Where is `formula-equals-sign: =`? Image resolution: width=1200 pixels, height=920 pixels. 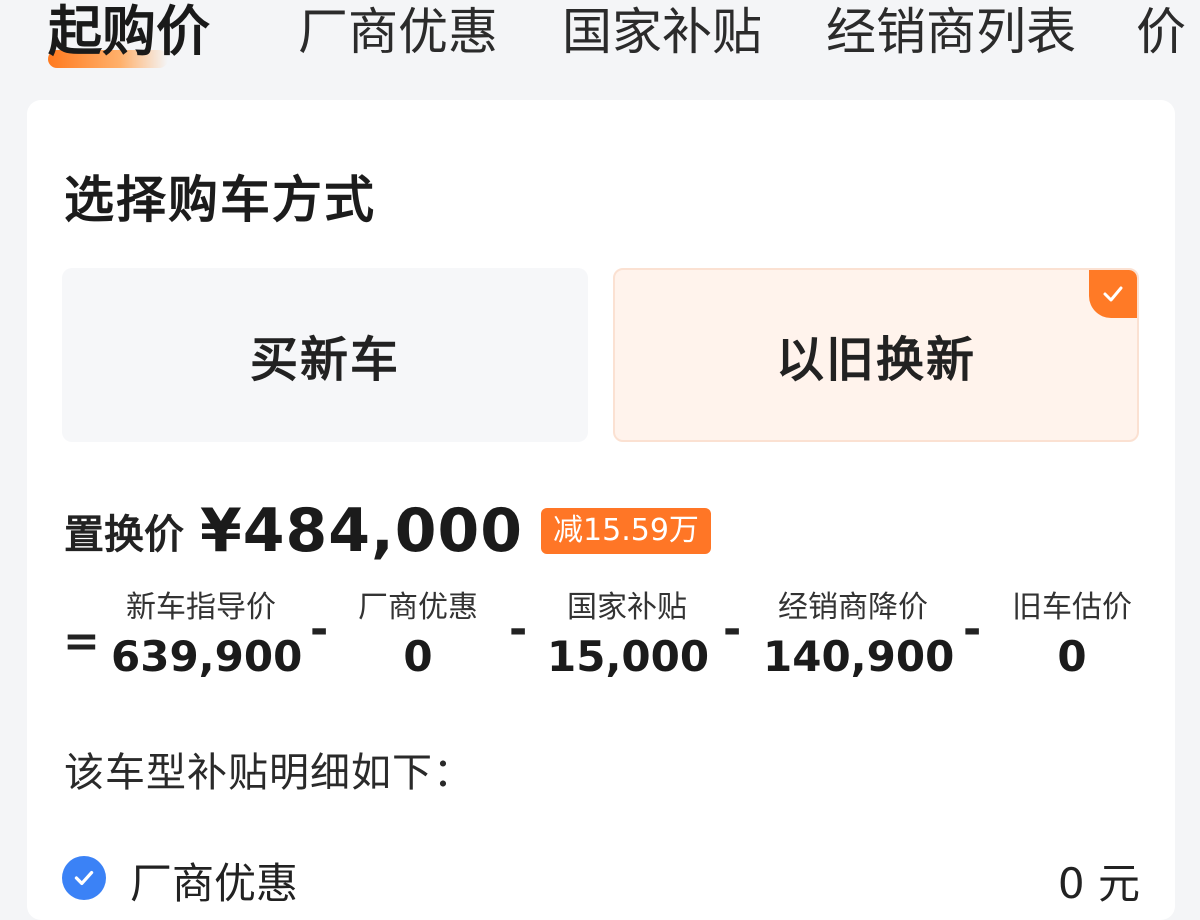 formula-equals-sign: = is located at coordinates (81, 641).